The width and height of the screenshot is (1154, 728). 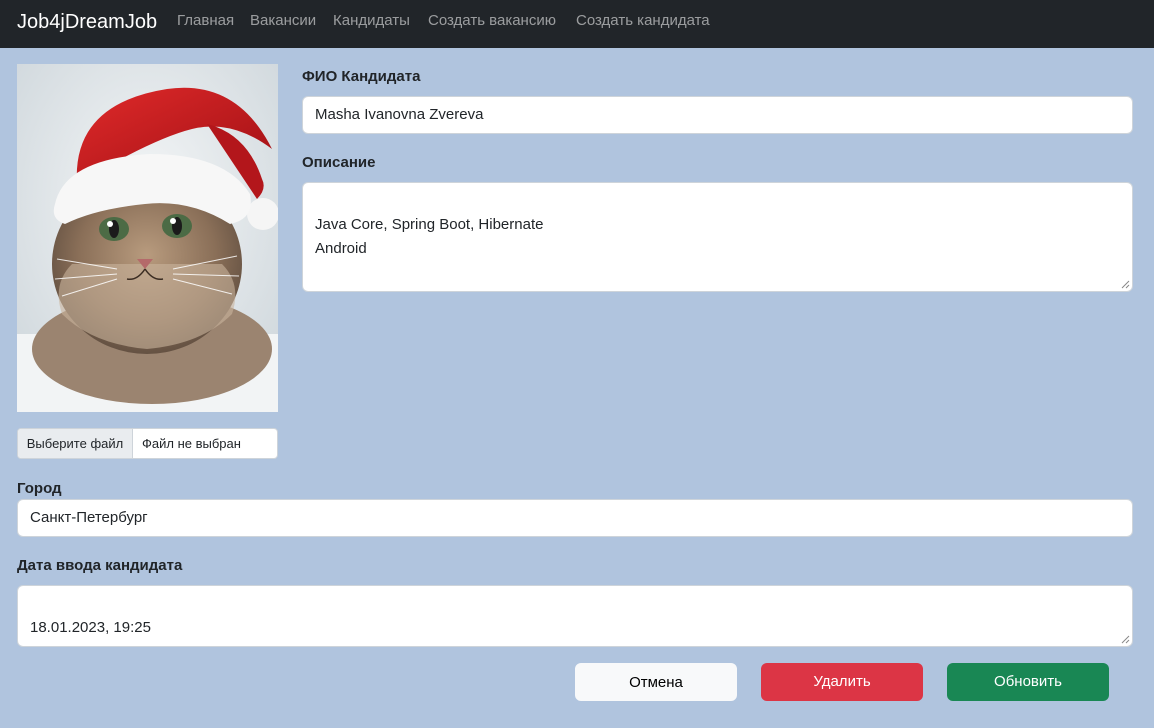 What do you see at coordinates (717, 115) in the screenshot?
I see `name-input: Masha Ivanovna Zvereva` at bounding box center [717, 115].